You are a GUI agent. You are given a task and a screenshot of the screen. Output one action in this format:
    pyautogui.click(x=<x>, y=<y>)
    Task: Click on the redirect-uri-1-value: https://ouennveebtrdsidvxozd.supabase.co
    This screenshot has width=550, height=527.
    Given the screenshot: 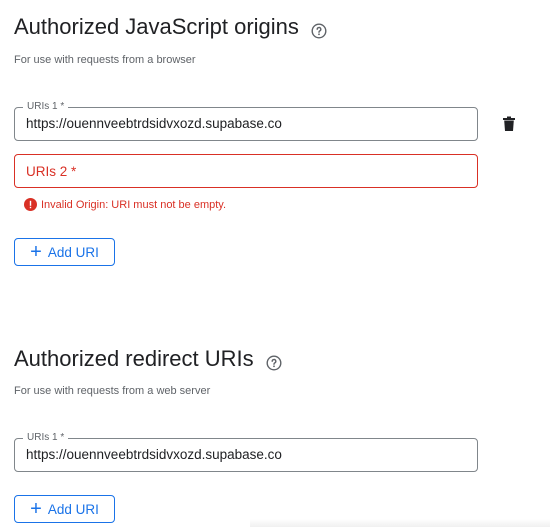 What is the action you would take?
    pyautogui.click(x=154, y=454)
    